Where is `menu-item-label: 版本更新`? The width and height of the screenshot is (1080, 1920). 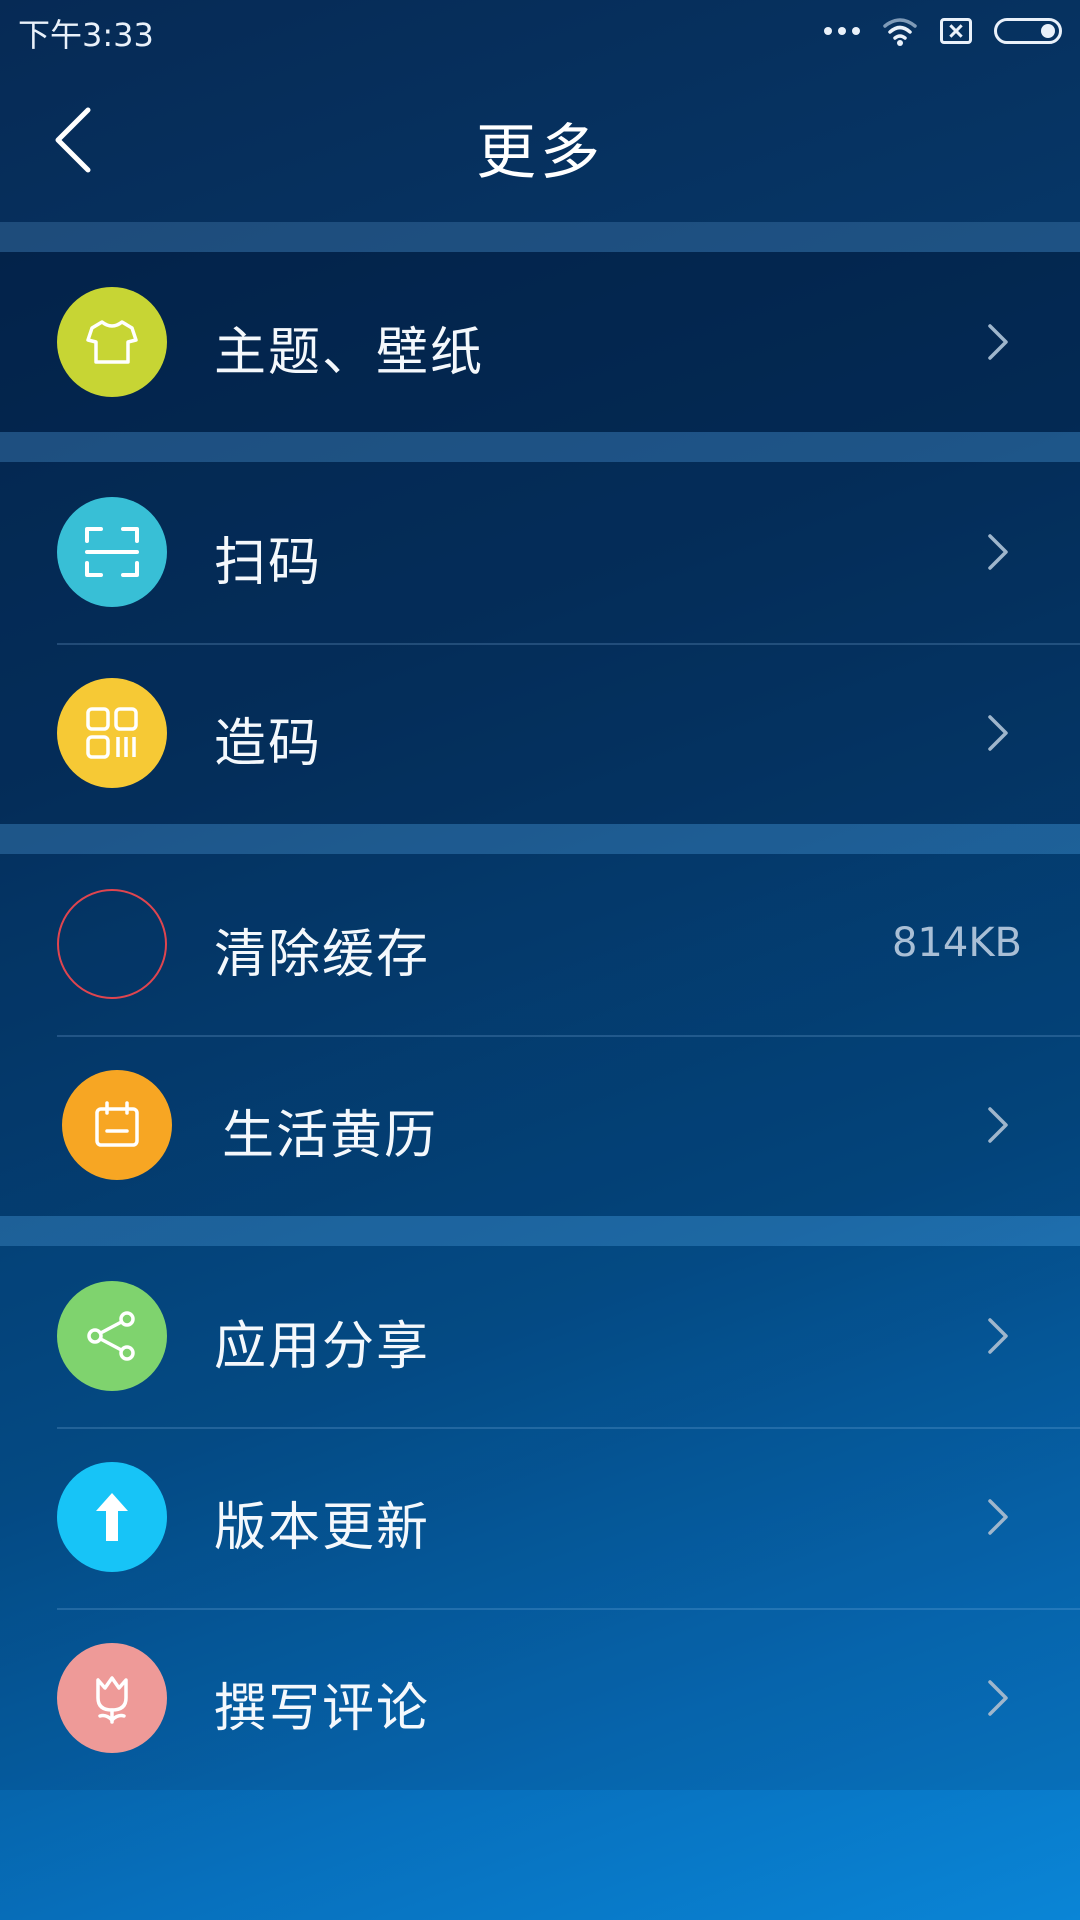
menu-item-label: 版本更新 is located at coordinates (322, 1528).